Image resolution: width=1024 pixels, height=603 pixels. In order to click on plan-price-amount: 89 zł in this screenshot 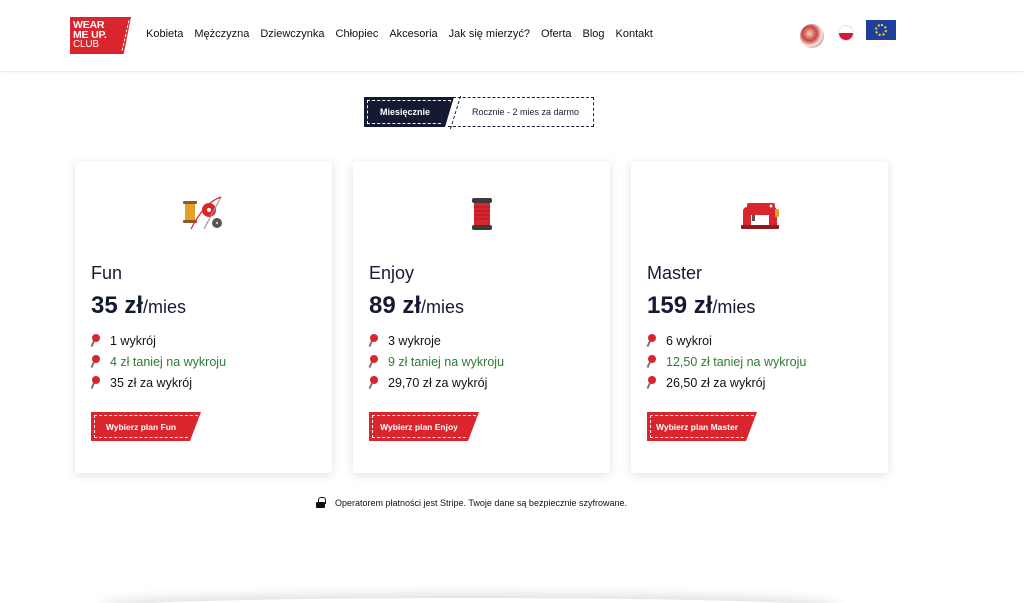, I will do `click(395, 305)`.